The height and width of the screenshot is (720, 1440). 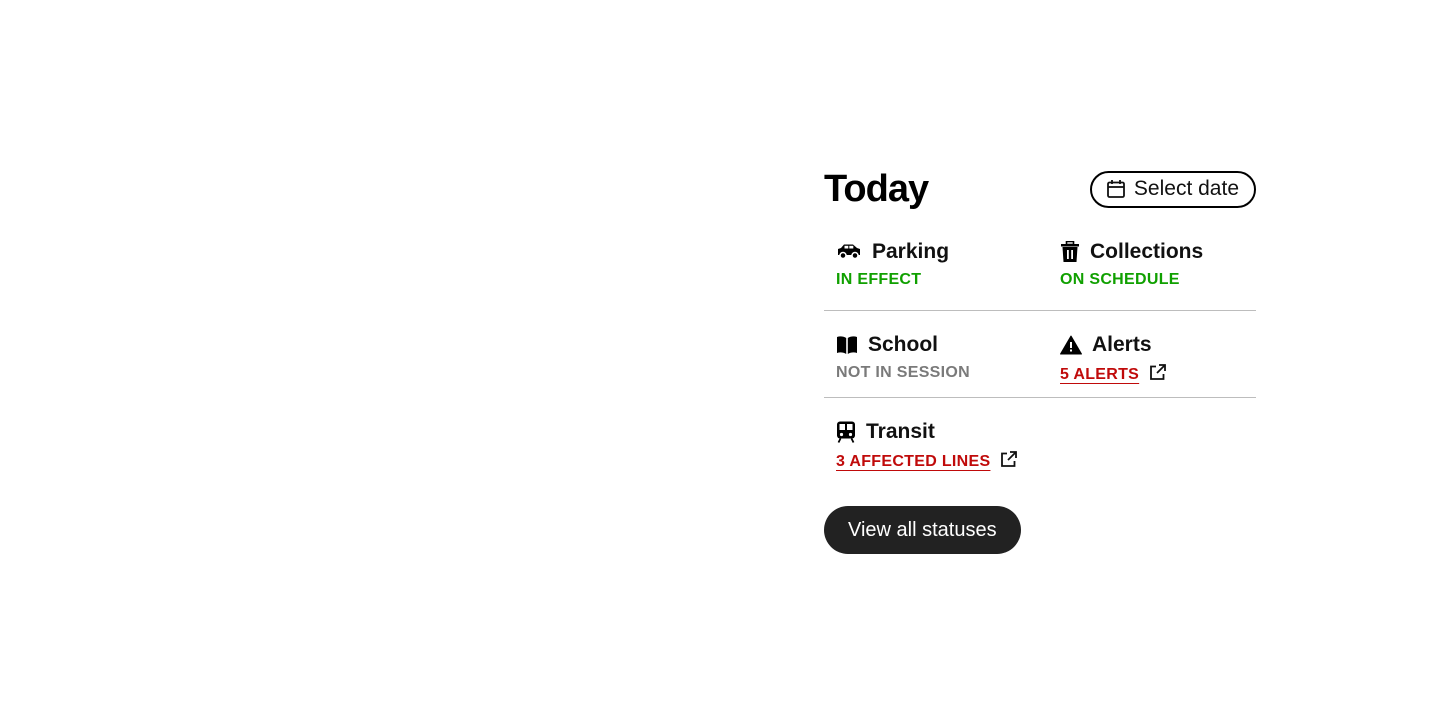 I want to click on status-value: NOT IN SESSION, so click(x=903, y=372).